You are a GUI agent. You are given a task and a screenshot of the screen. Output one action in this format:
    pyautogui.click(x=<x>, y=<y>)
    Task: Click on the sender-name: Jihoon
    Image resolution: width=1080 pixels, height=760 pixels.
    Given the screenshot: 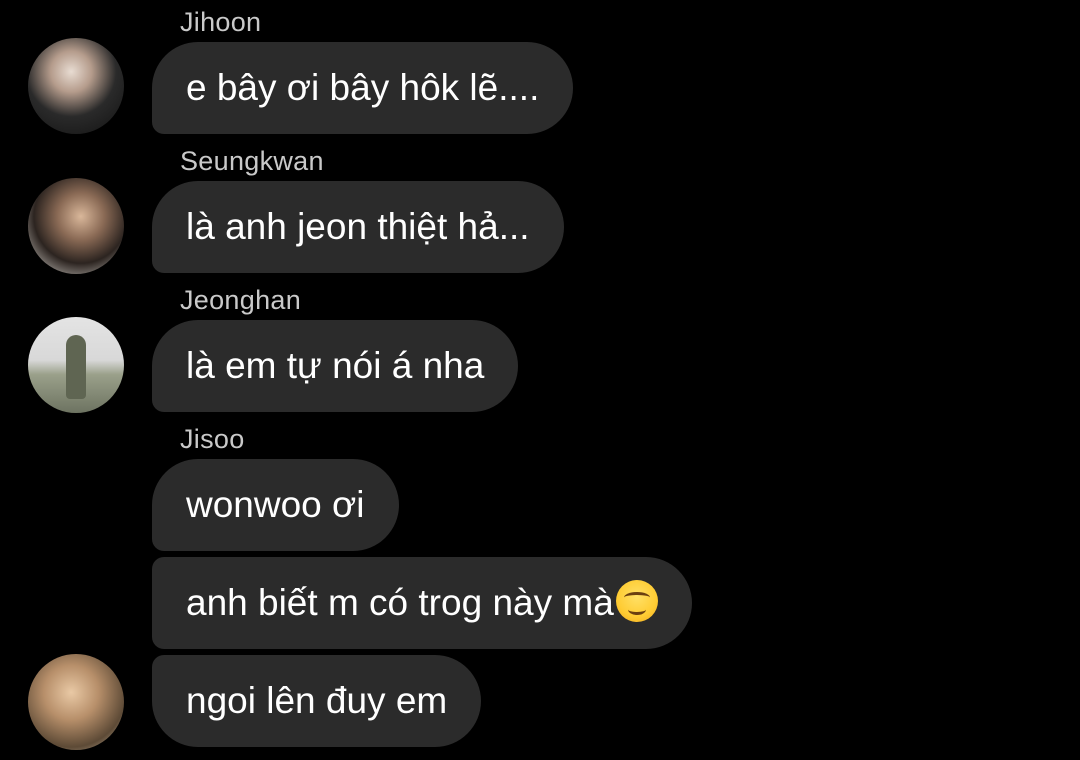 What is the action you would take?
    pyautogui.click(x=221, y=22)
    